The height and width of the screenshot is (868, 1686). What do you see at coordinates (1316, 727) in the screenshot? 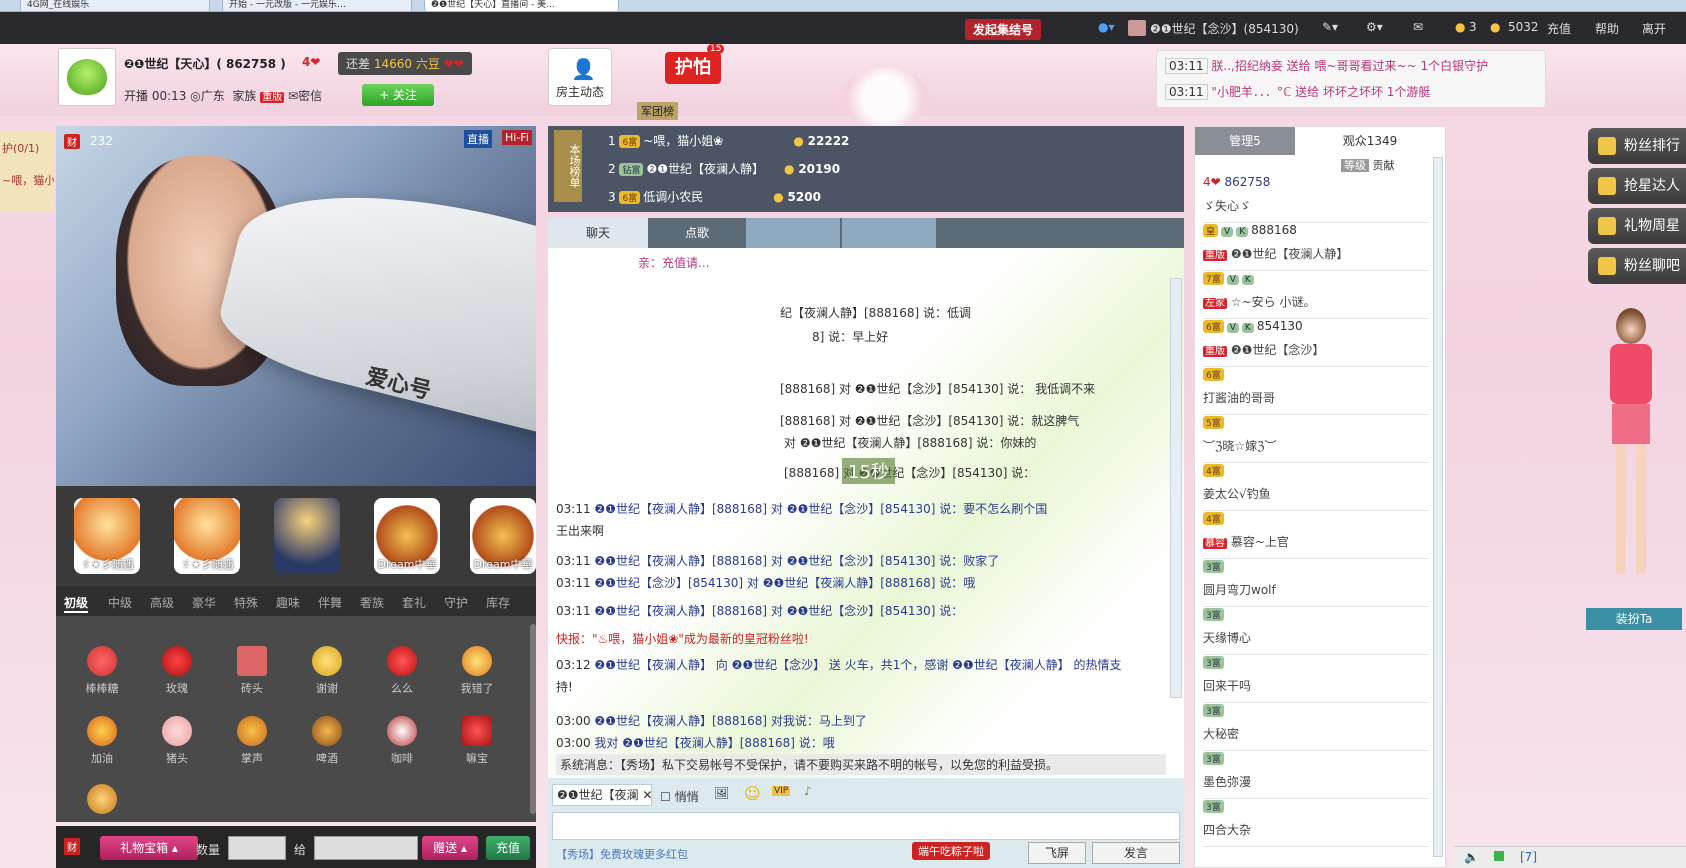
I see `user-item: 3富 大秘密` at bounding box center [1316, 727].